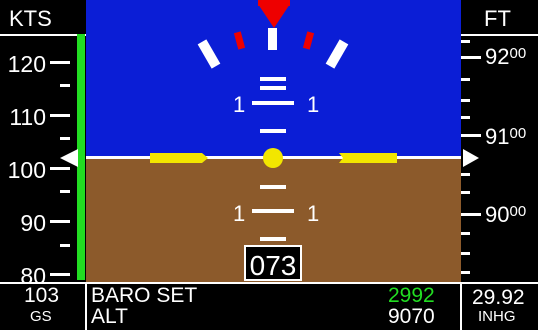 This screenshot has width=538, height=330. I want to click on speed-band, so click(81, 157).